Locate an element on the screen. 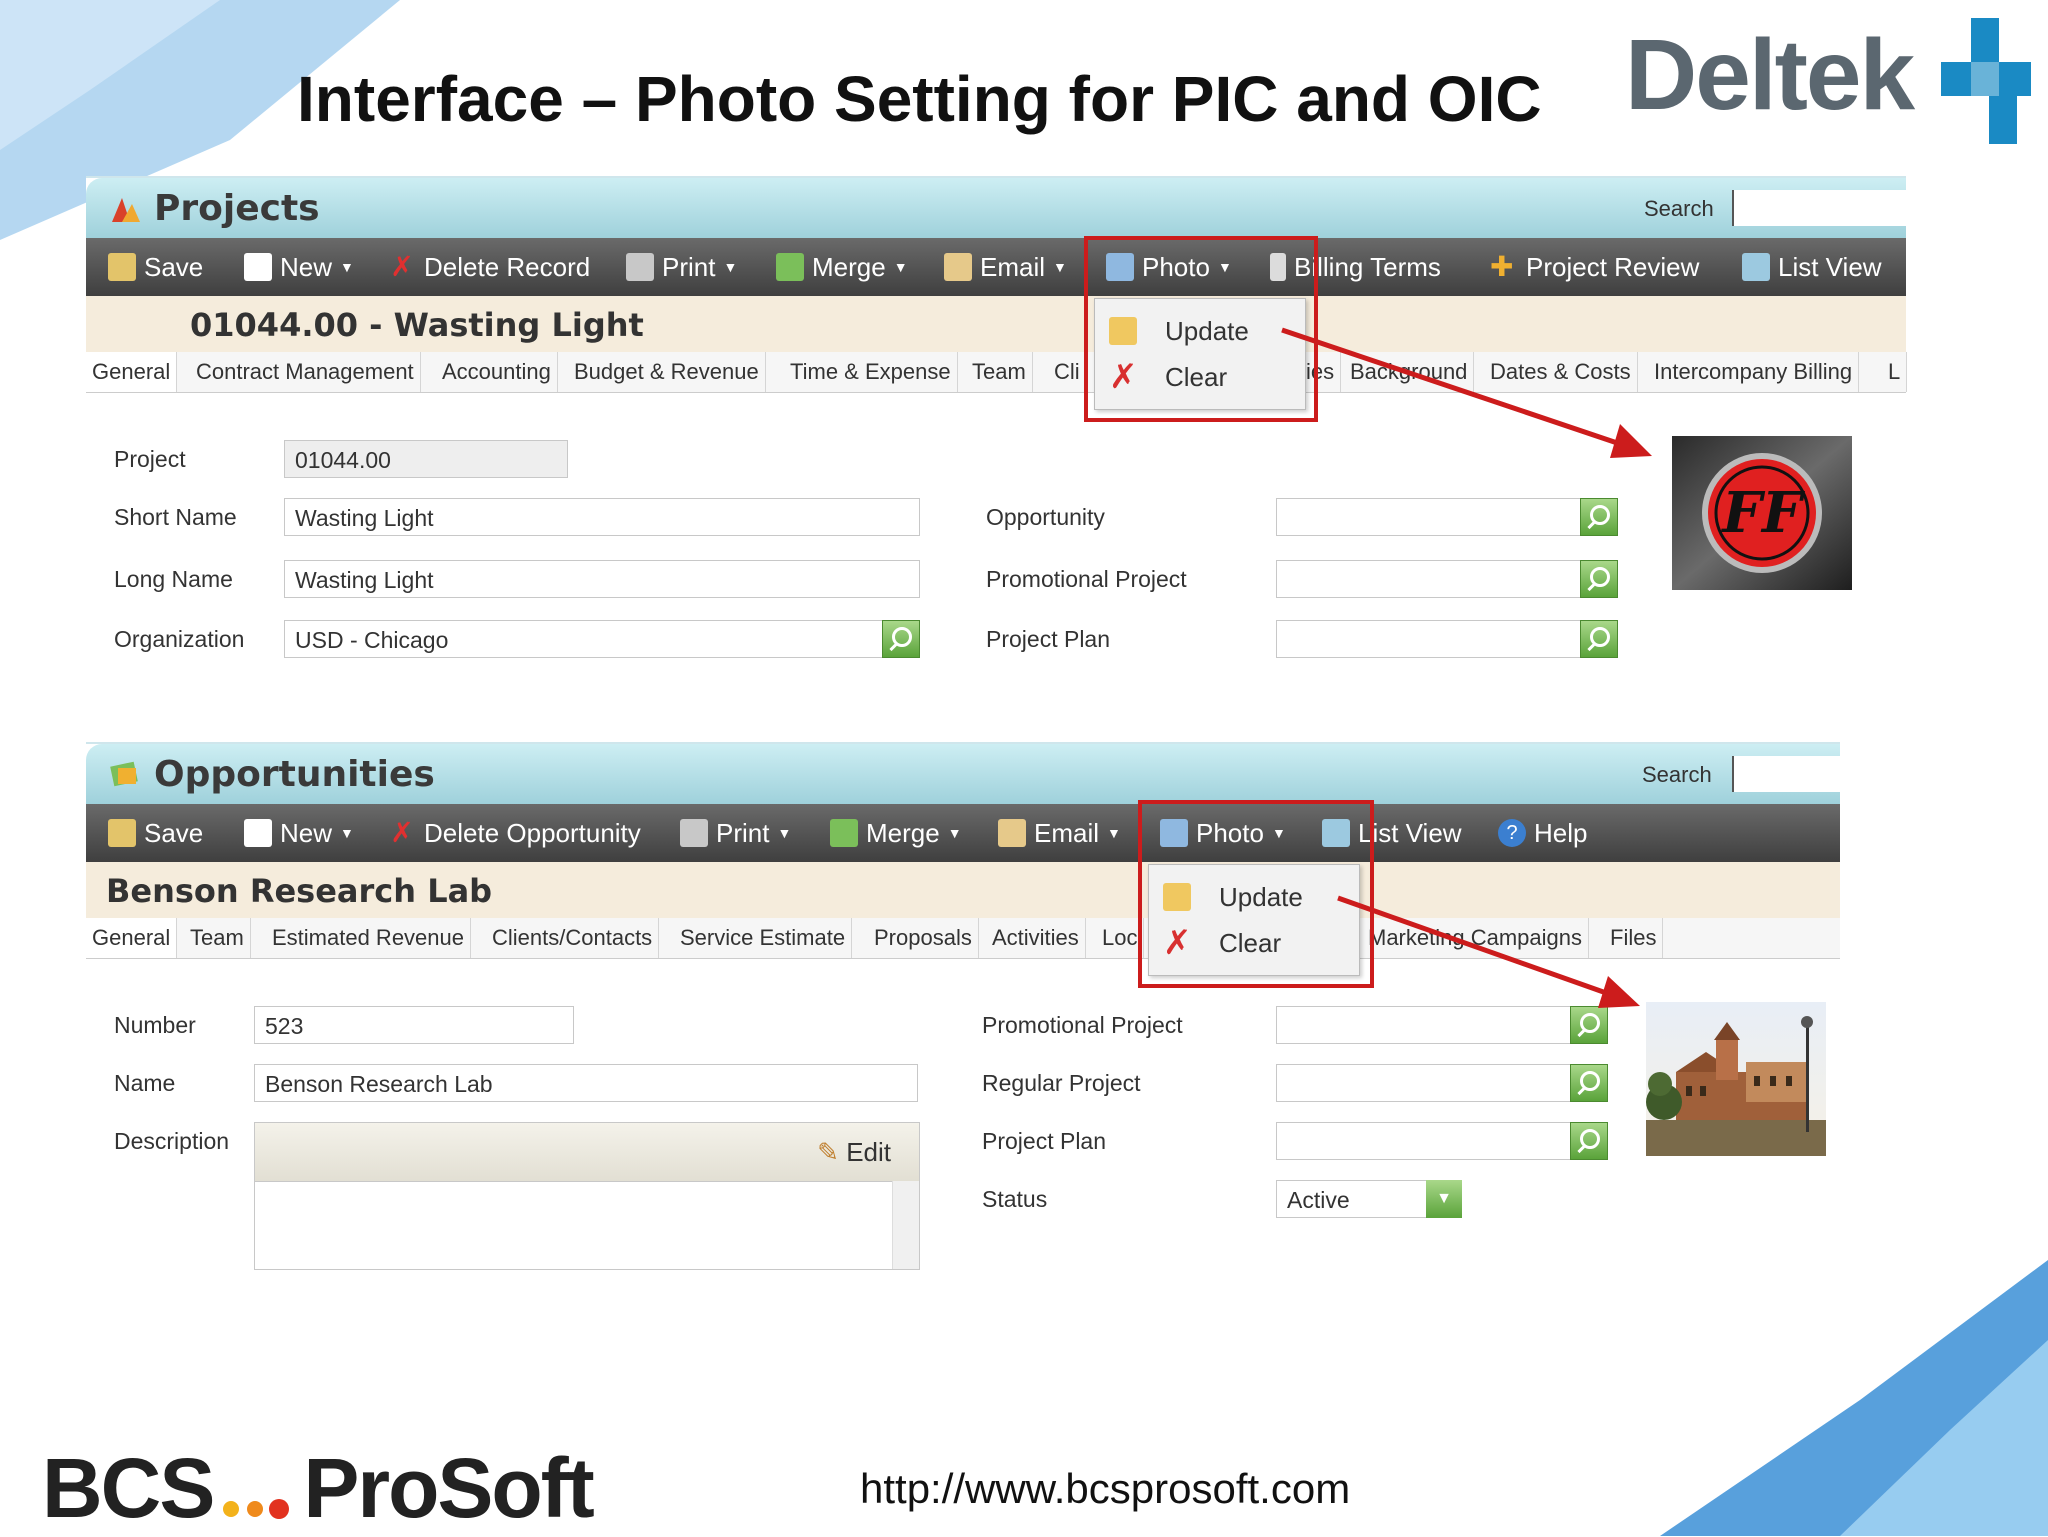 Image resolution: width=2048 pixels, height=1537 pixels. regular-project-lookup-button is located at coordinates (1589, 1083).